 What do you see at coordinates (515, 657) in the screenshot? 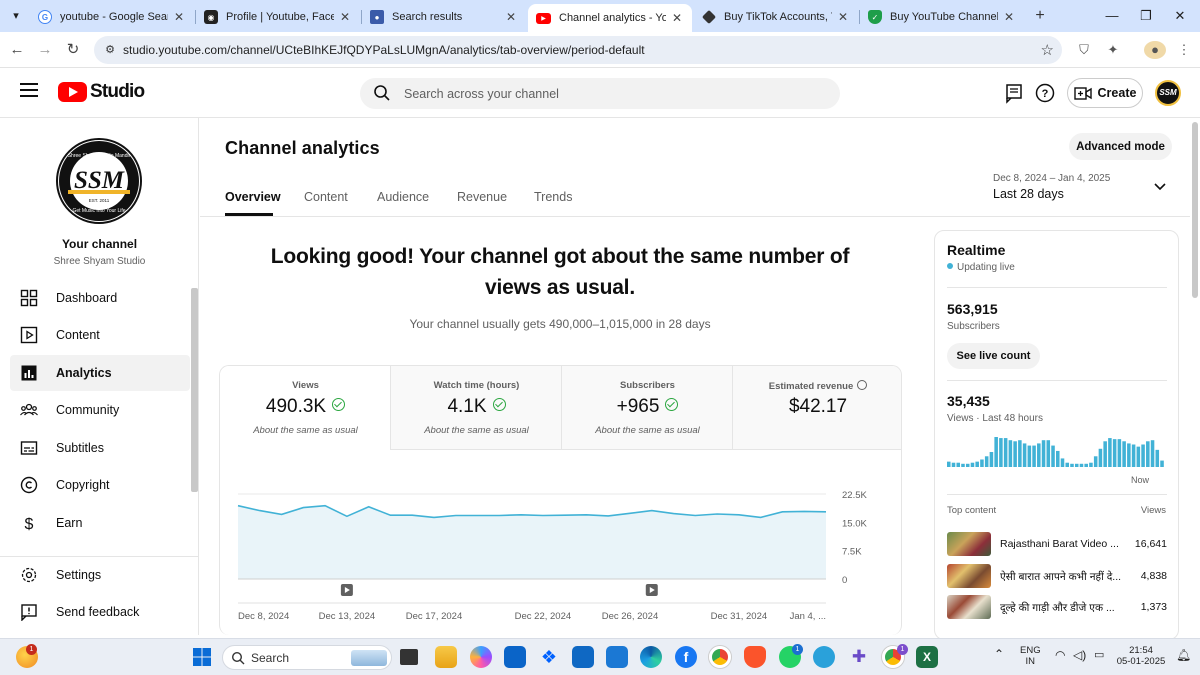
I see `outlook-icon` at bounding box center [515, 657].